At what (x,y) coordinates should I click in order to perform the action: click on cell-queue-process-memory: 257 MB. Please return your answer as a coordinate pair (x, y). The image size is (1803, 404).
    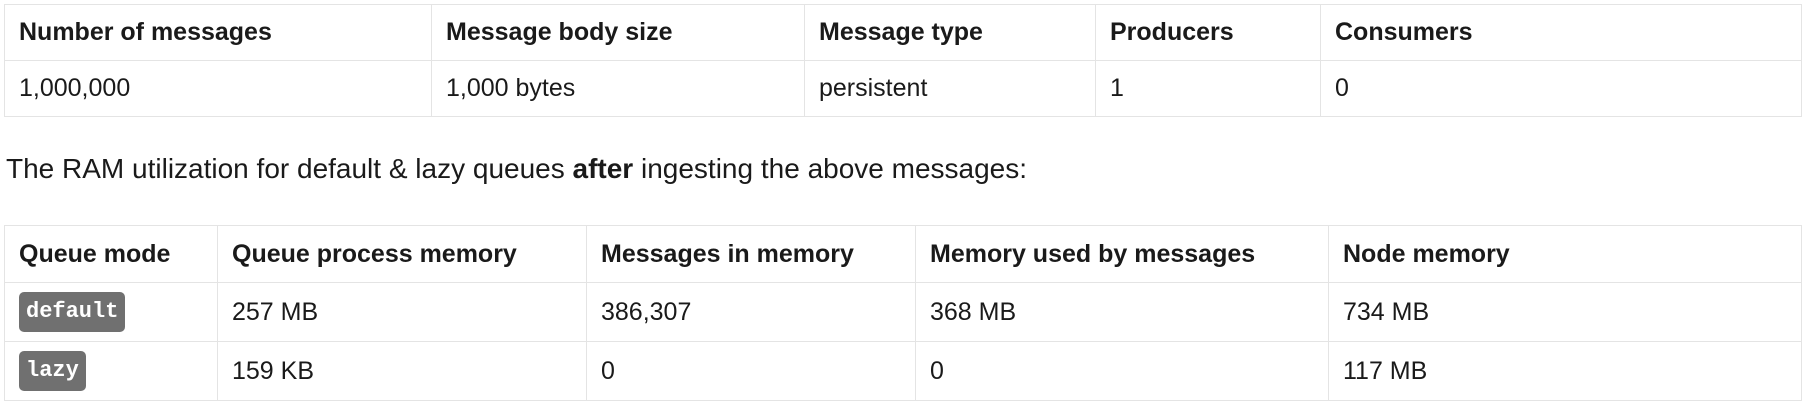
    Looking at the image, I should click on (402, 312).